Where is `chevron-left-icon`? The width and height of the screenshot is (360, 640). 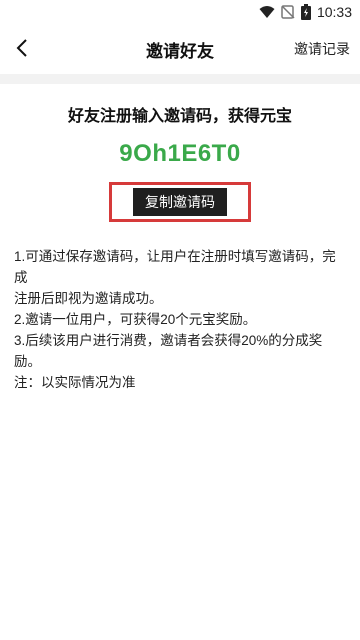 chevron-left-icon is located at coordinates (21, 48).